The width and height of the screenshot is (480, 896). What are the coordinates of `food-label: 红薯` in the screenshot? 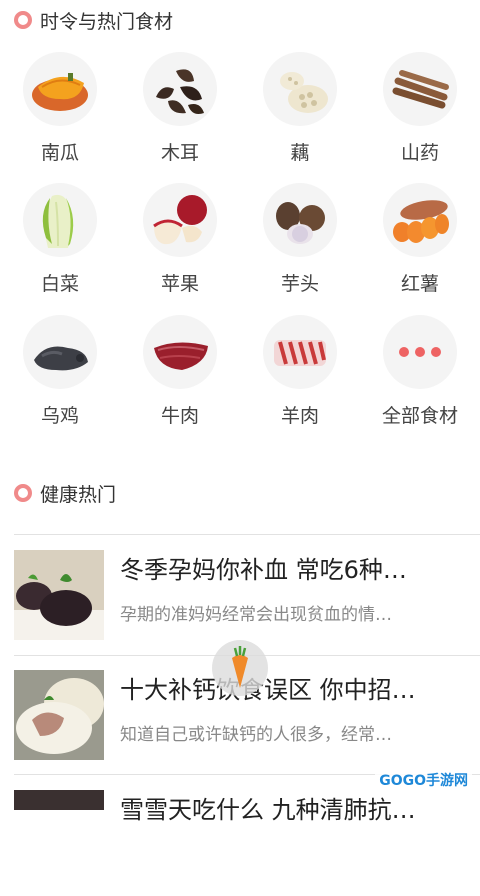 It's located at (419, 284).